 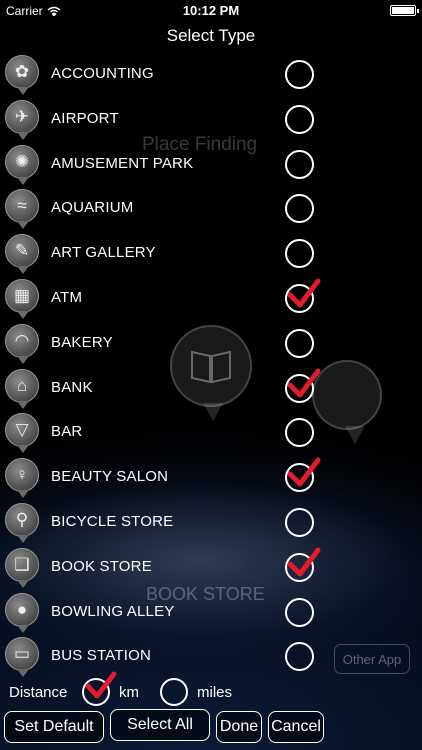 I want to click on list-item: ✺ AMUSEMENT PARK, so click(x=211, y=163).